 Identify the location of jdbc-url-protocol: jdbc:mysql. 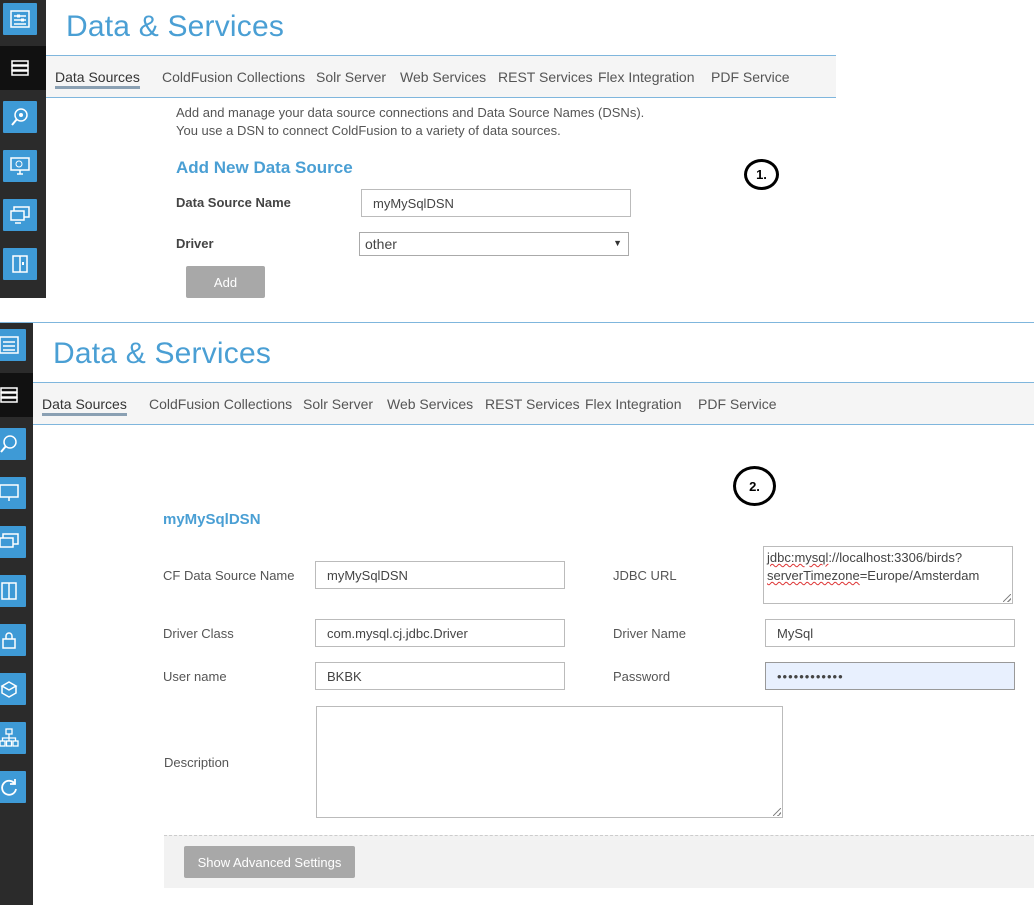
(798, 557).